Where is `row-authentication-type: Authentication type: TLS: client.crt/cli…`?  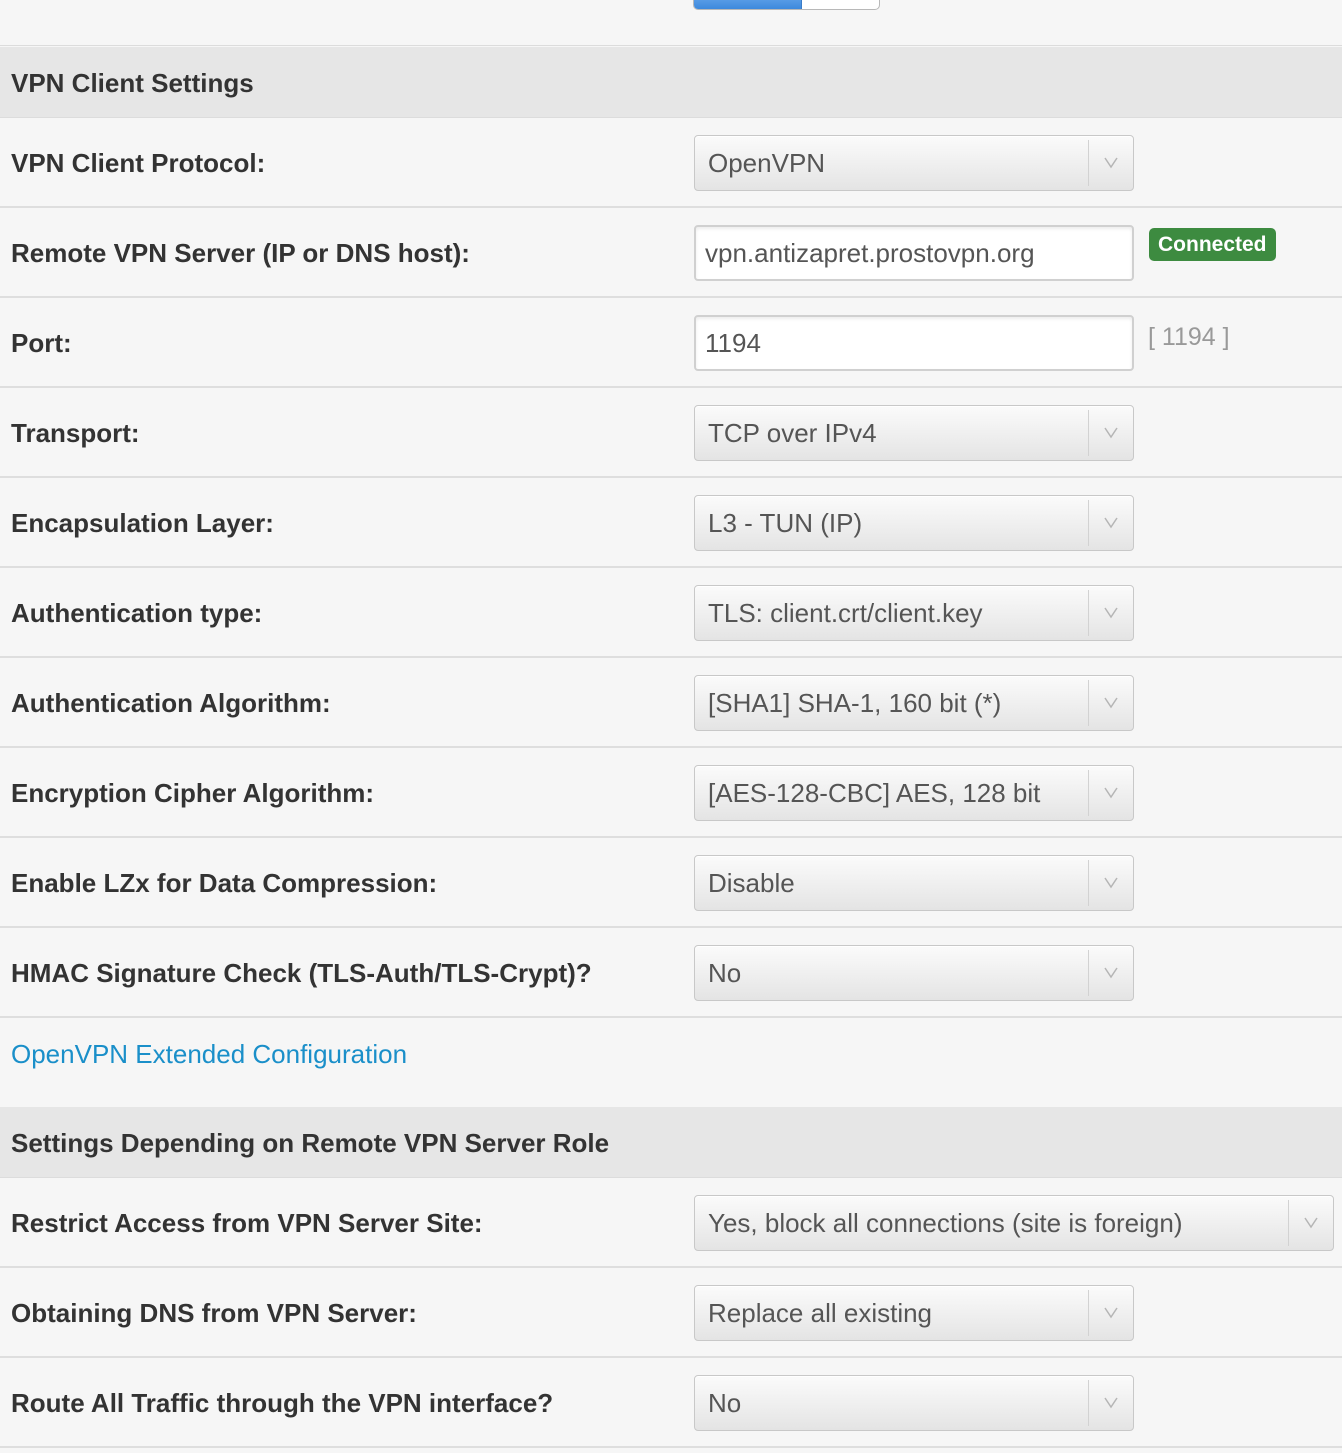
row-authentication-type: Authentication type: TLS: client.crt/cli… is located at coordinates (671, 613).